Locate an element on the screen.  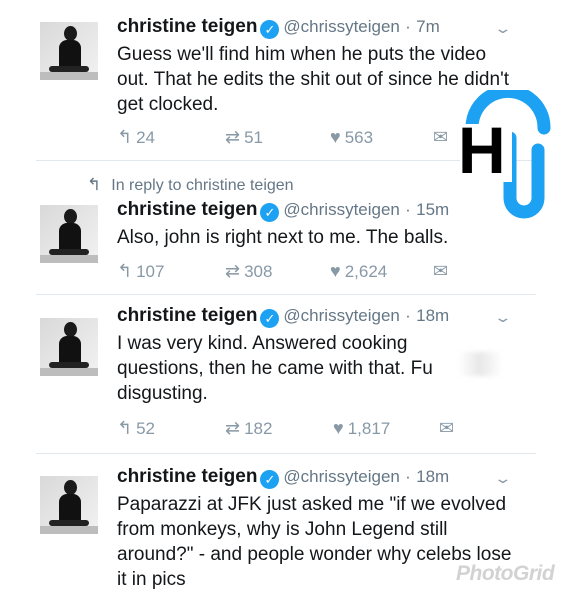
timestamp: 7m is located at coordinates (428, 26).